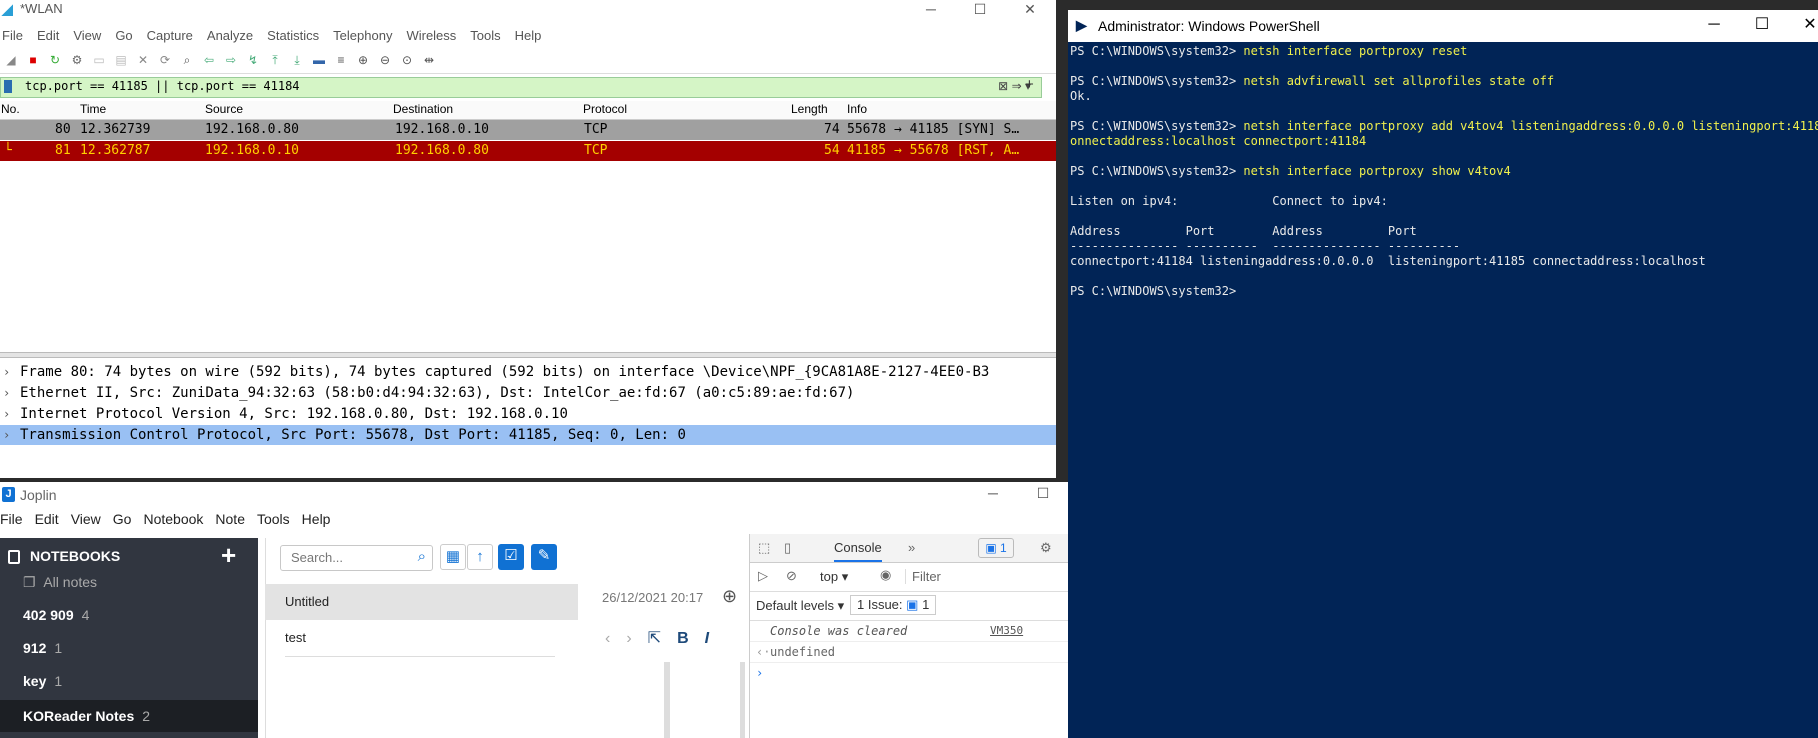 Image resolution: width=1818 pixels, height=738 pixels. What do you see at coordinates (231, 60) in the screenshot?
I see `go-forward-icon: ⇨` at bounding box center [231, 60].